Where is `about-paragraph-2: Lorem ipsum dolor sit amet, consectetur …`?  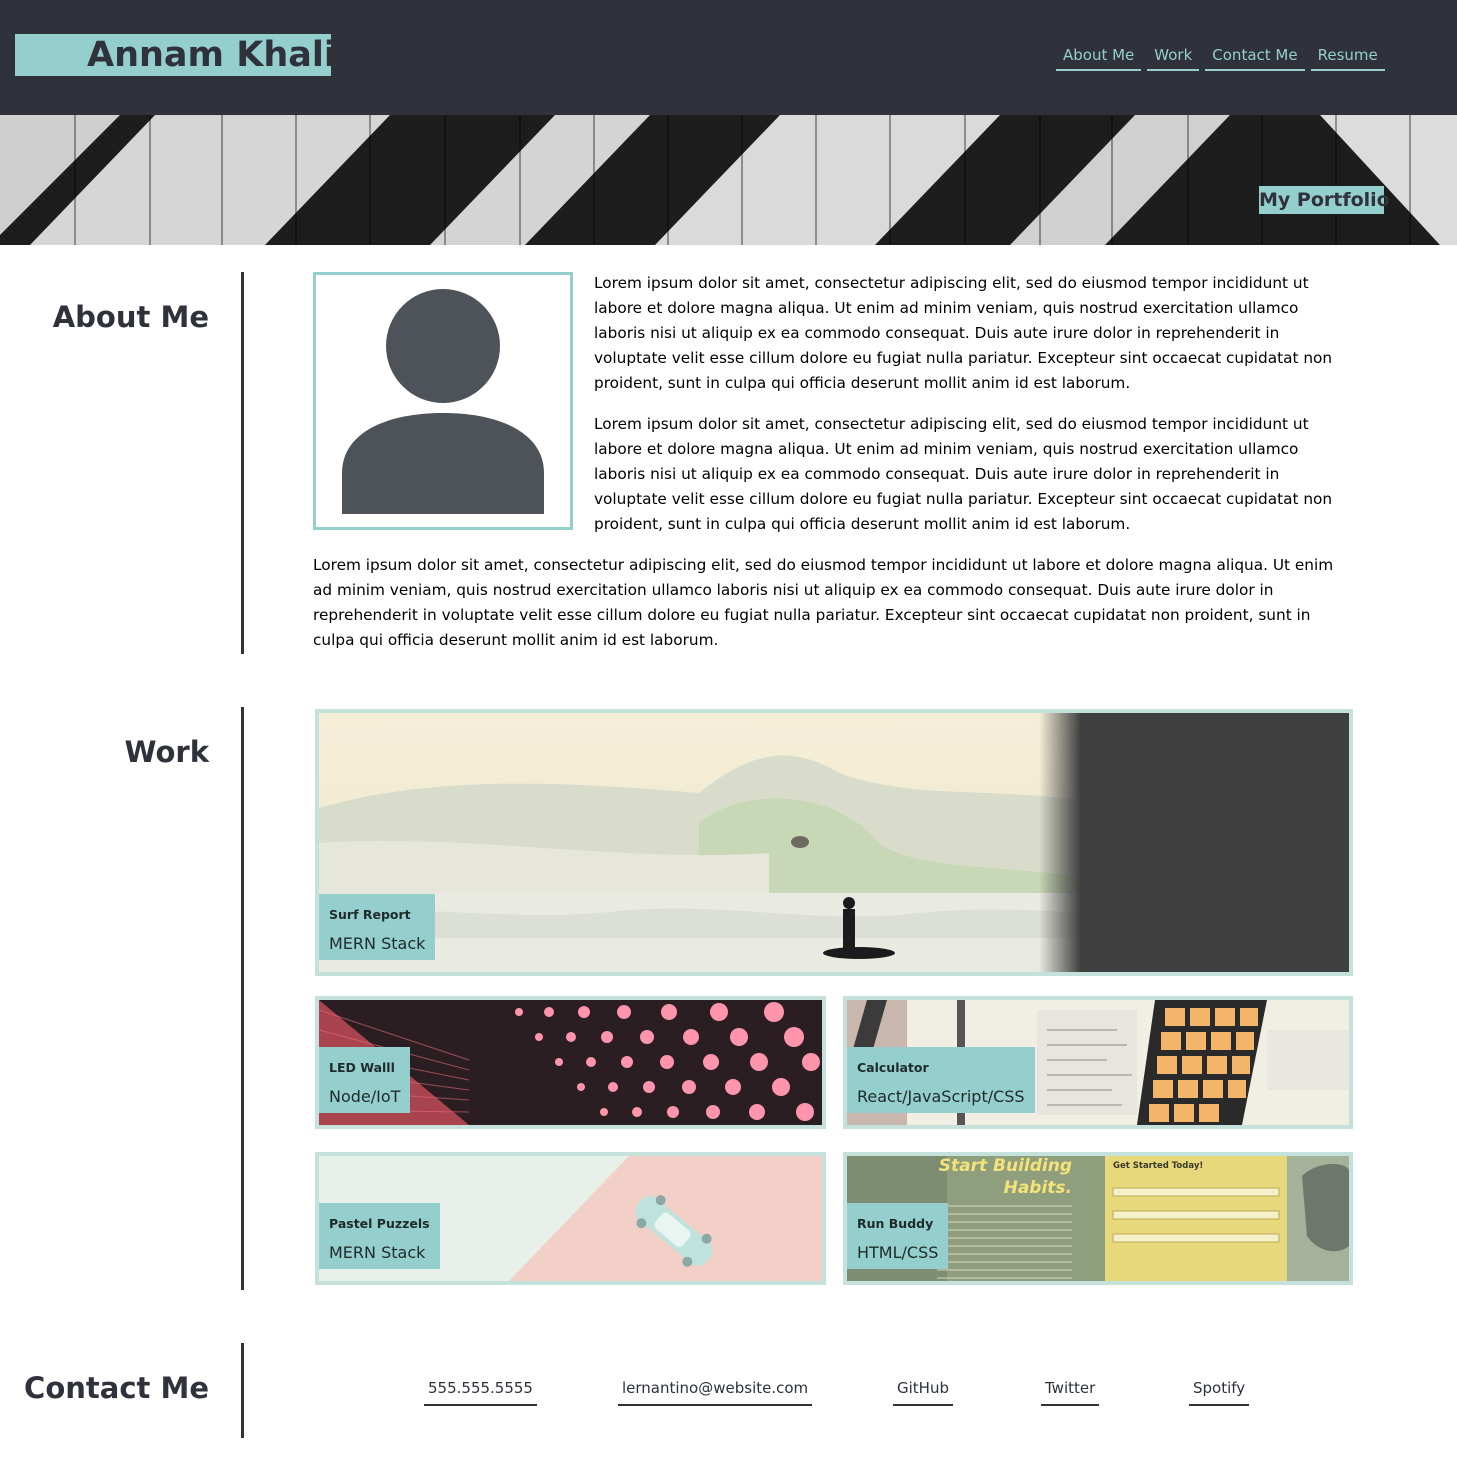
about-paragraph-2: Lorem ipsum dolor sit amet, consectetur … is located at coordinates (963, 474).